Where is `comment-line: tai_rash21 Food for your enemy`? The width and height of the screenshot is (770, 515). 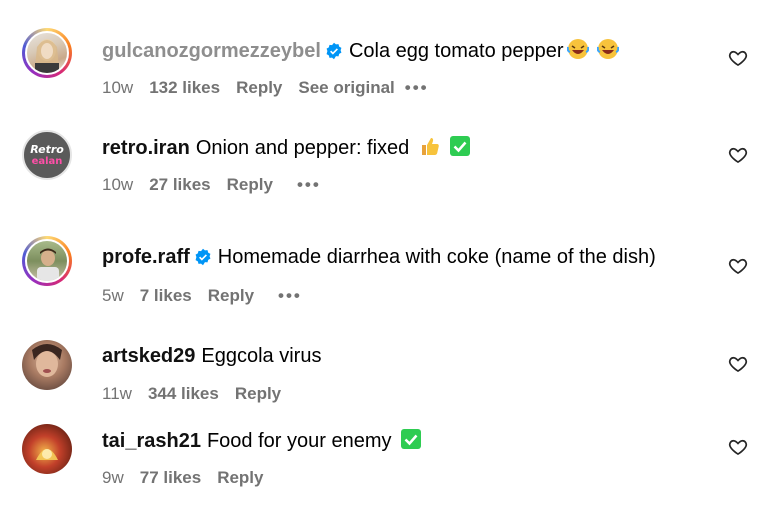 comment-line: tai_rash21 Food for your enemy is located at coordinates (262, 440).